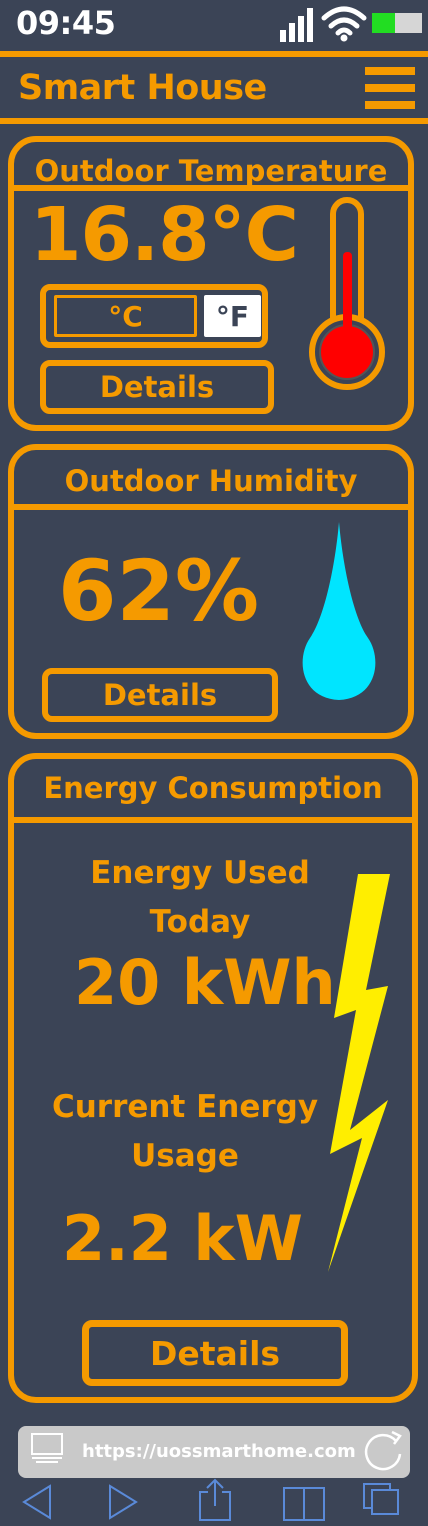 The image size is (428, 1526). I want to click on temperature-details-button: Details, so click(157, 387).